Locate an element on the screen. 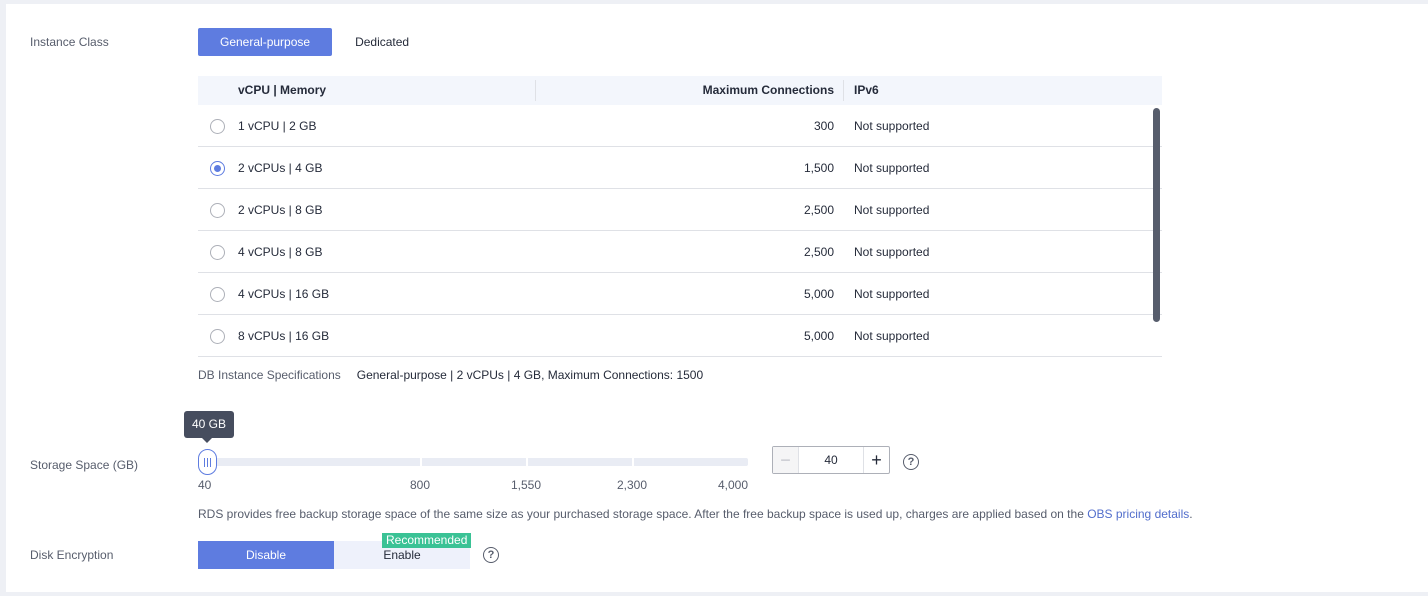  slider-tick: 40 is located at coordinates (205, 485).